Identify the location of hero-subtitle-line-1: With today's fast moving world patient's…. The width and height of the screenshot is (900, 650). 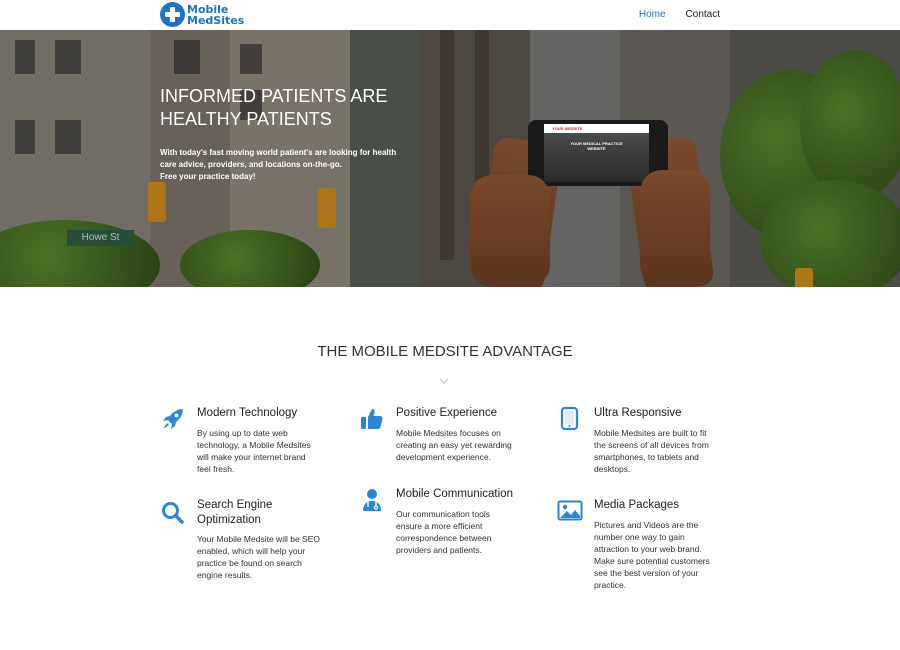
(278, 152).